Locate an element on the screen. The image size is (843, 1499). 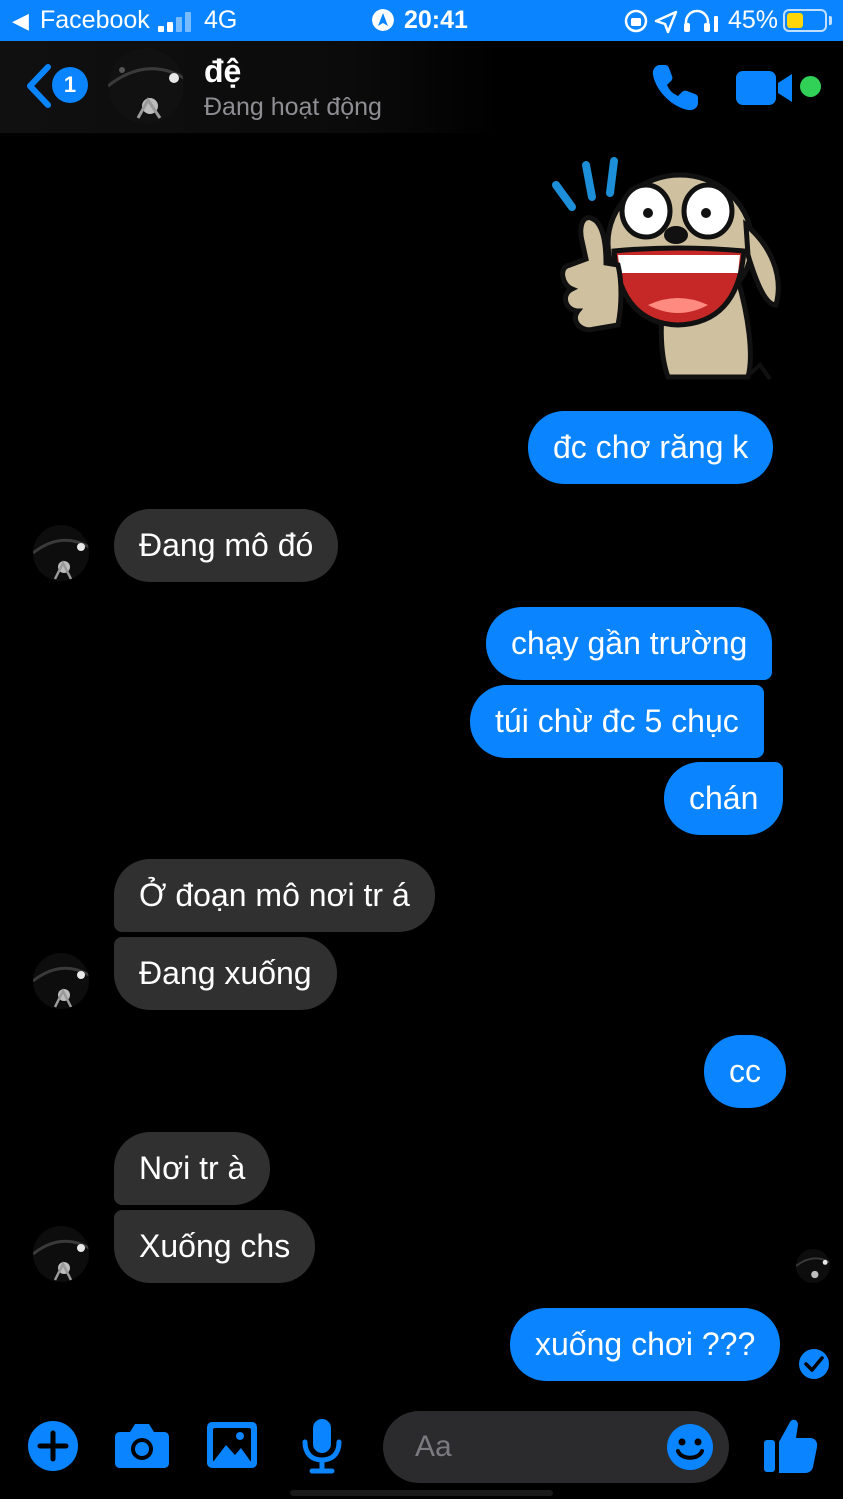
contact-avatar is located at coordinates (146, 86).